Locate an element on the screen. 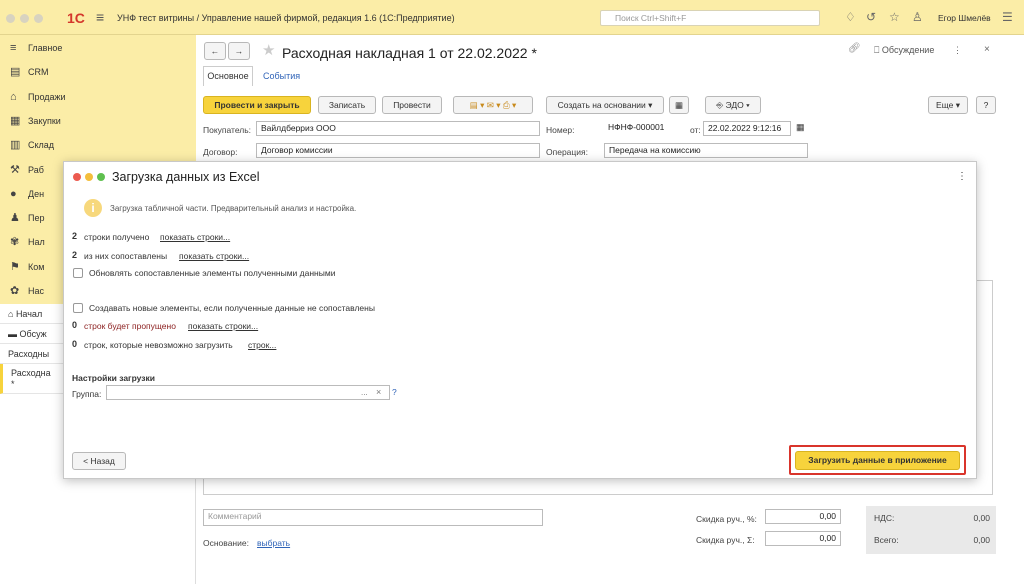 The height and width of the screenshot is (584, 1024). create-based-on-button: Создать на основании ▾ is located at coordinates (605, 105).